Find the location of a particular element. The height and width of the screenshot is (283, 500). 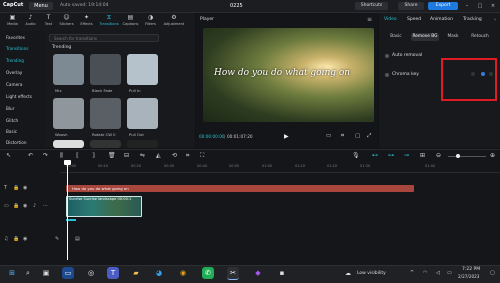

subtab-mask: Mask is located at coordinates (453, 37).